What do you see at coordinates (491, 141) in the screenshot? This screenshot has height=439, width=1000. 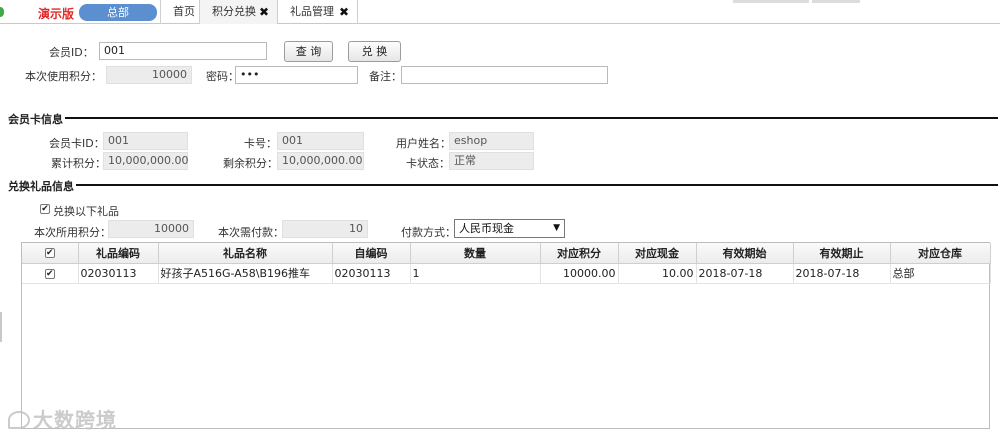 I see `user-name-field: eshop` at bounding box center [491, 141].